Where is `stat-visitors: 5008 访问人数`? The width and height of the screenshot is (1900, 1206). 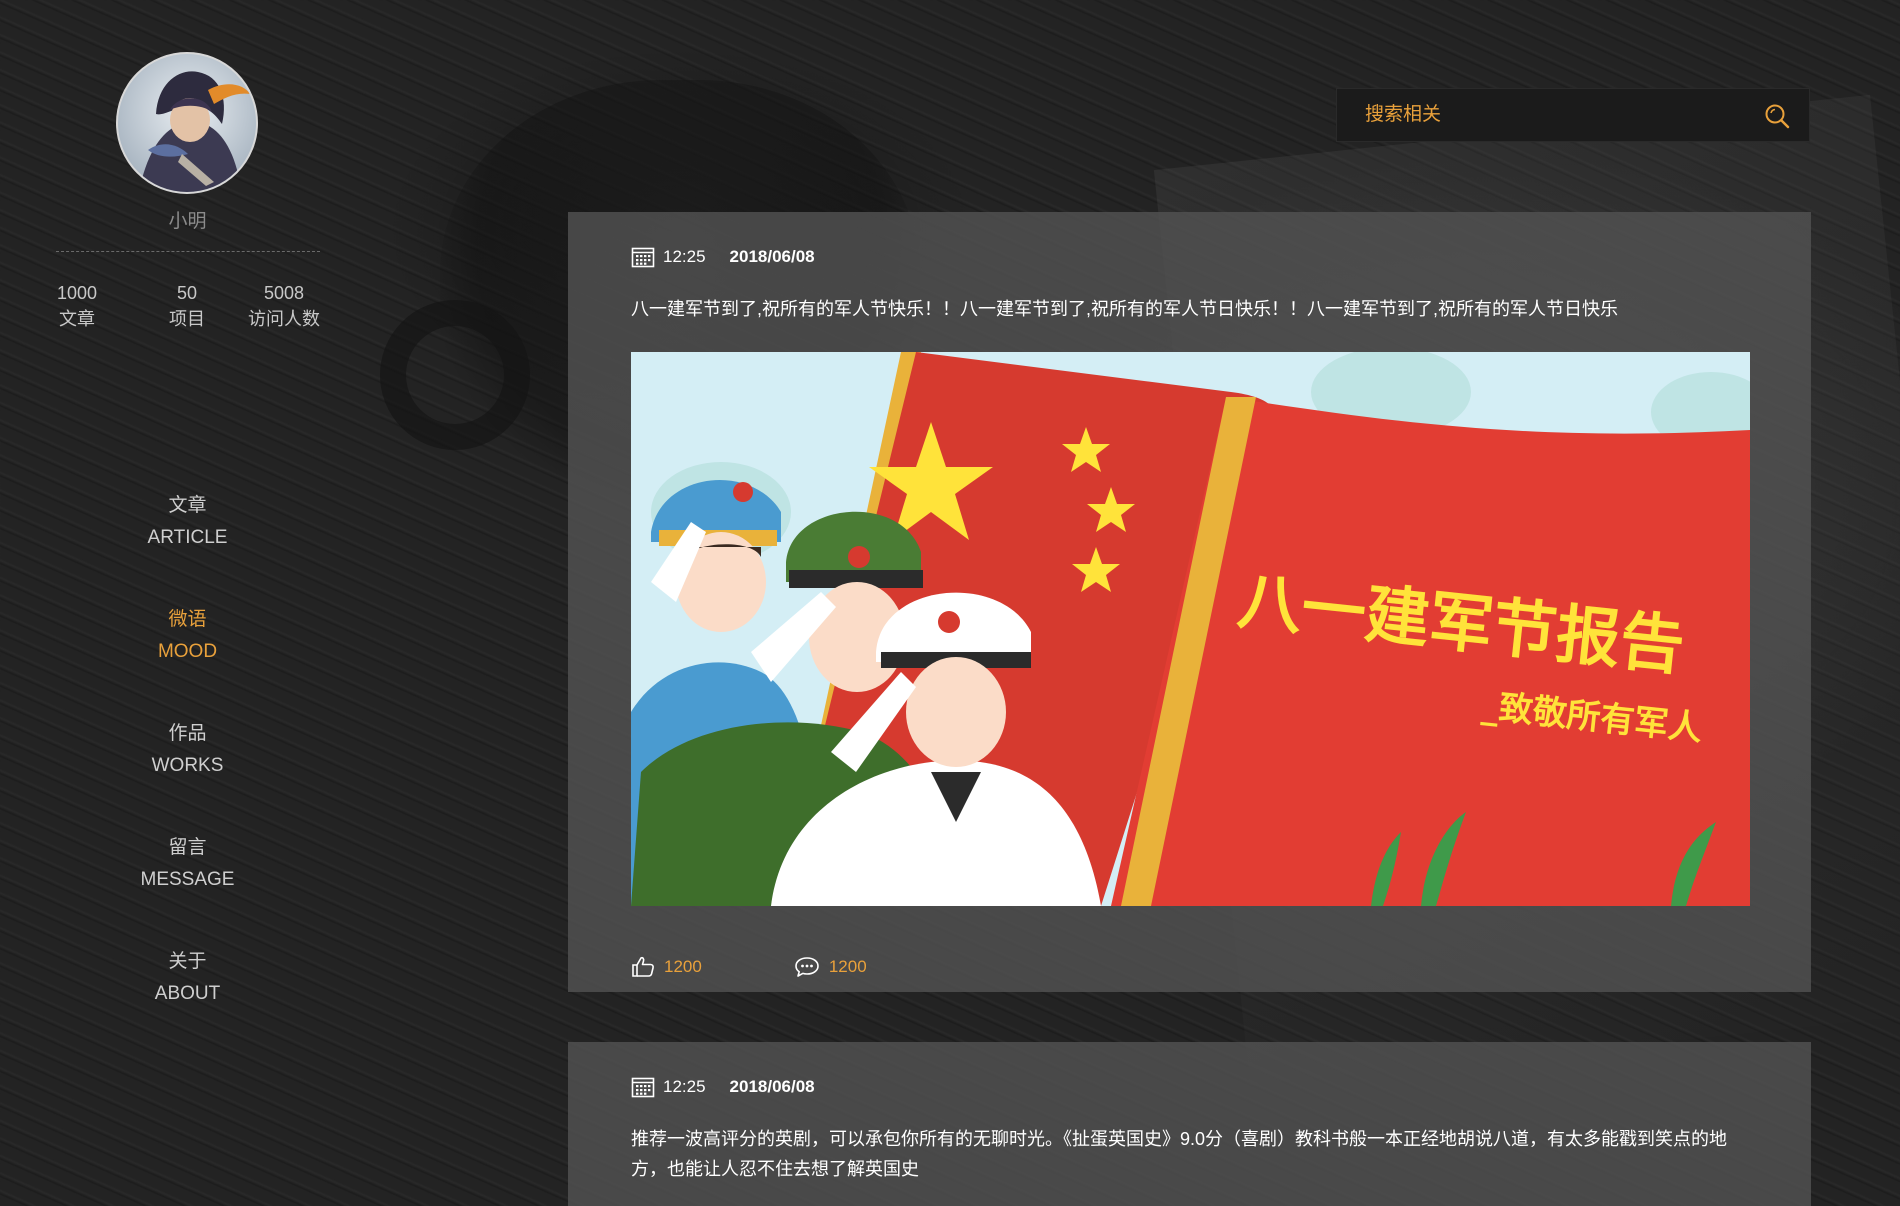
stat-visitors: 5008 访问人数 is located at coordinates (284, 306).